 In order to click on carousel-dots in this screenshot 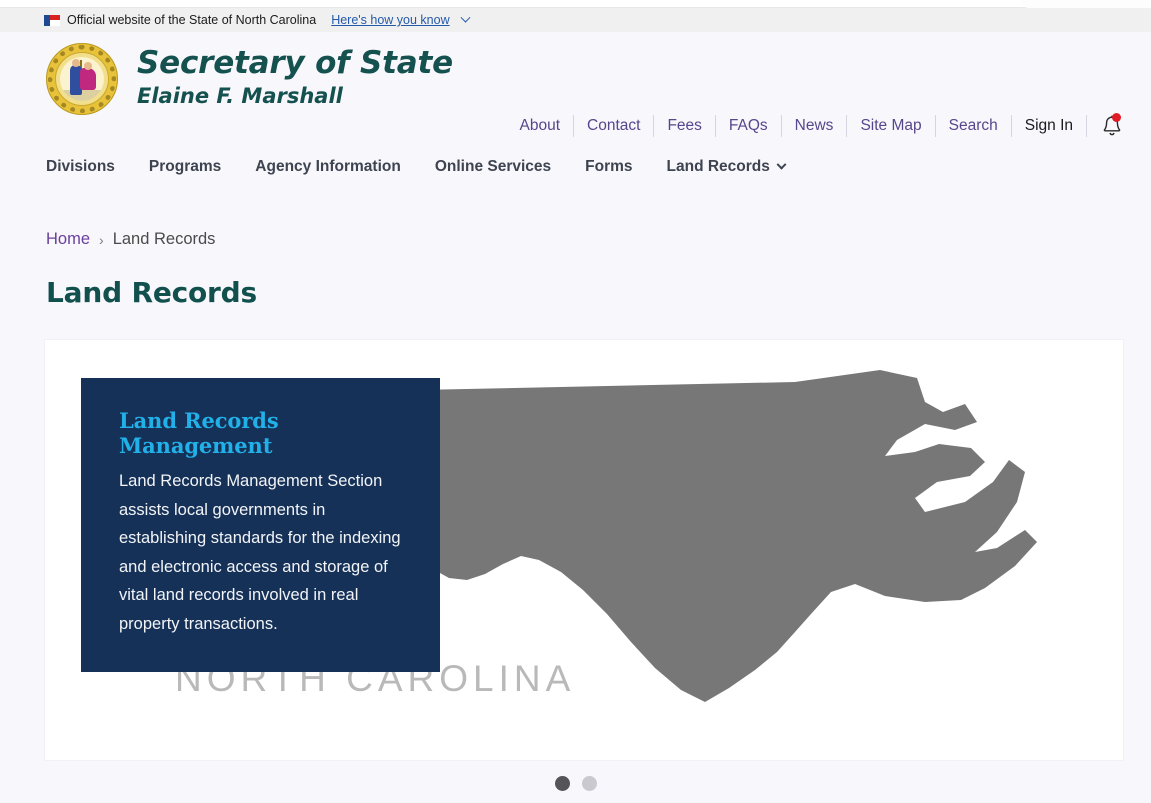, I will do `click(575, 783)`.